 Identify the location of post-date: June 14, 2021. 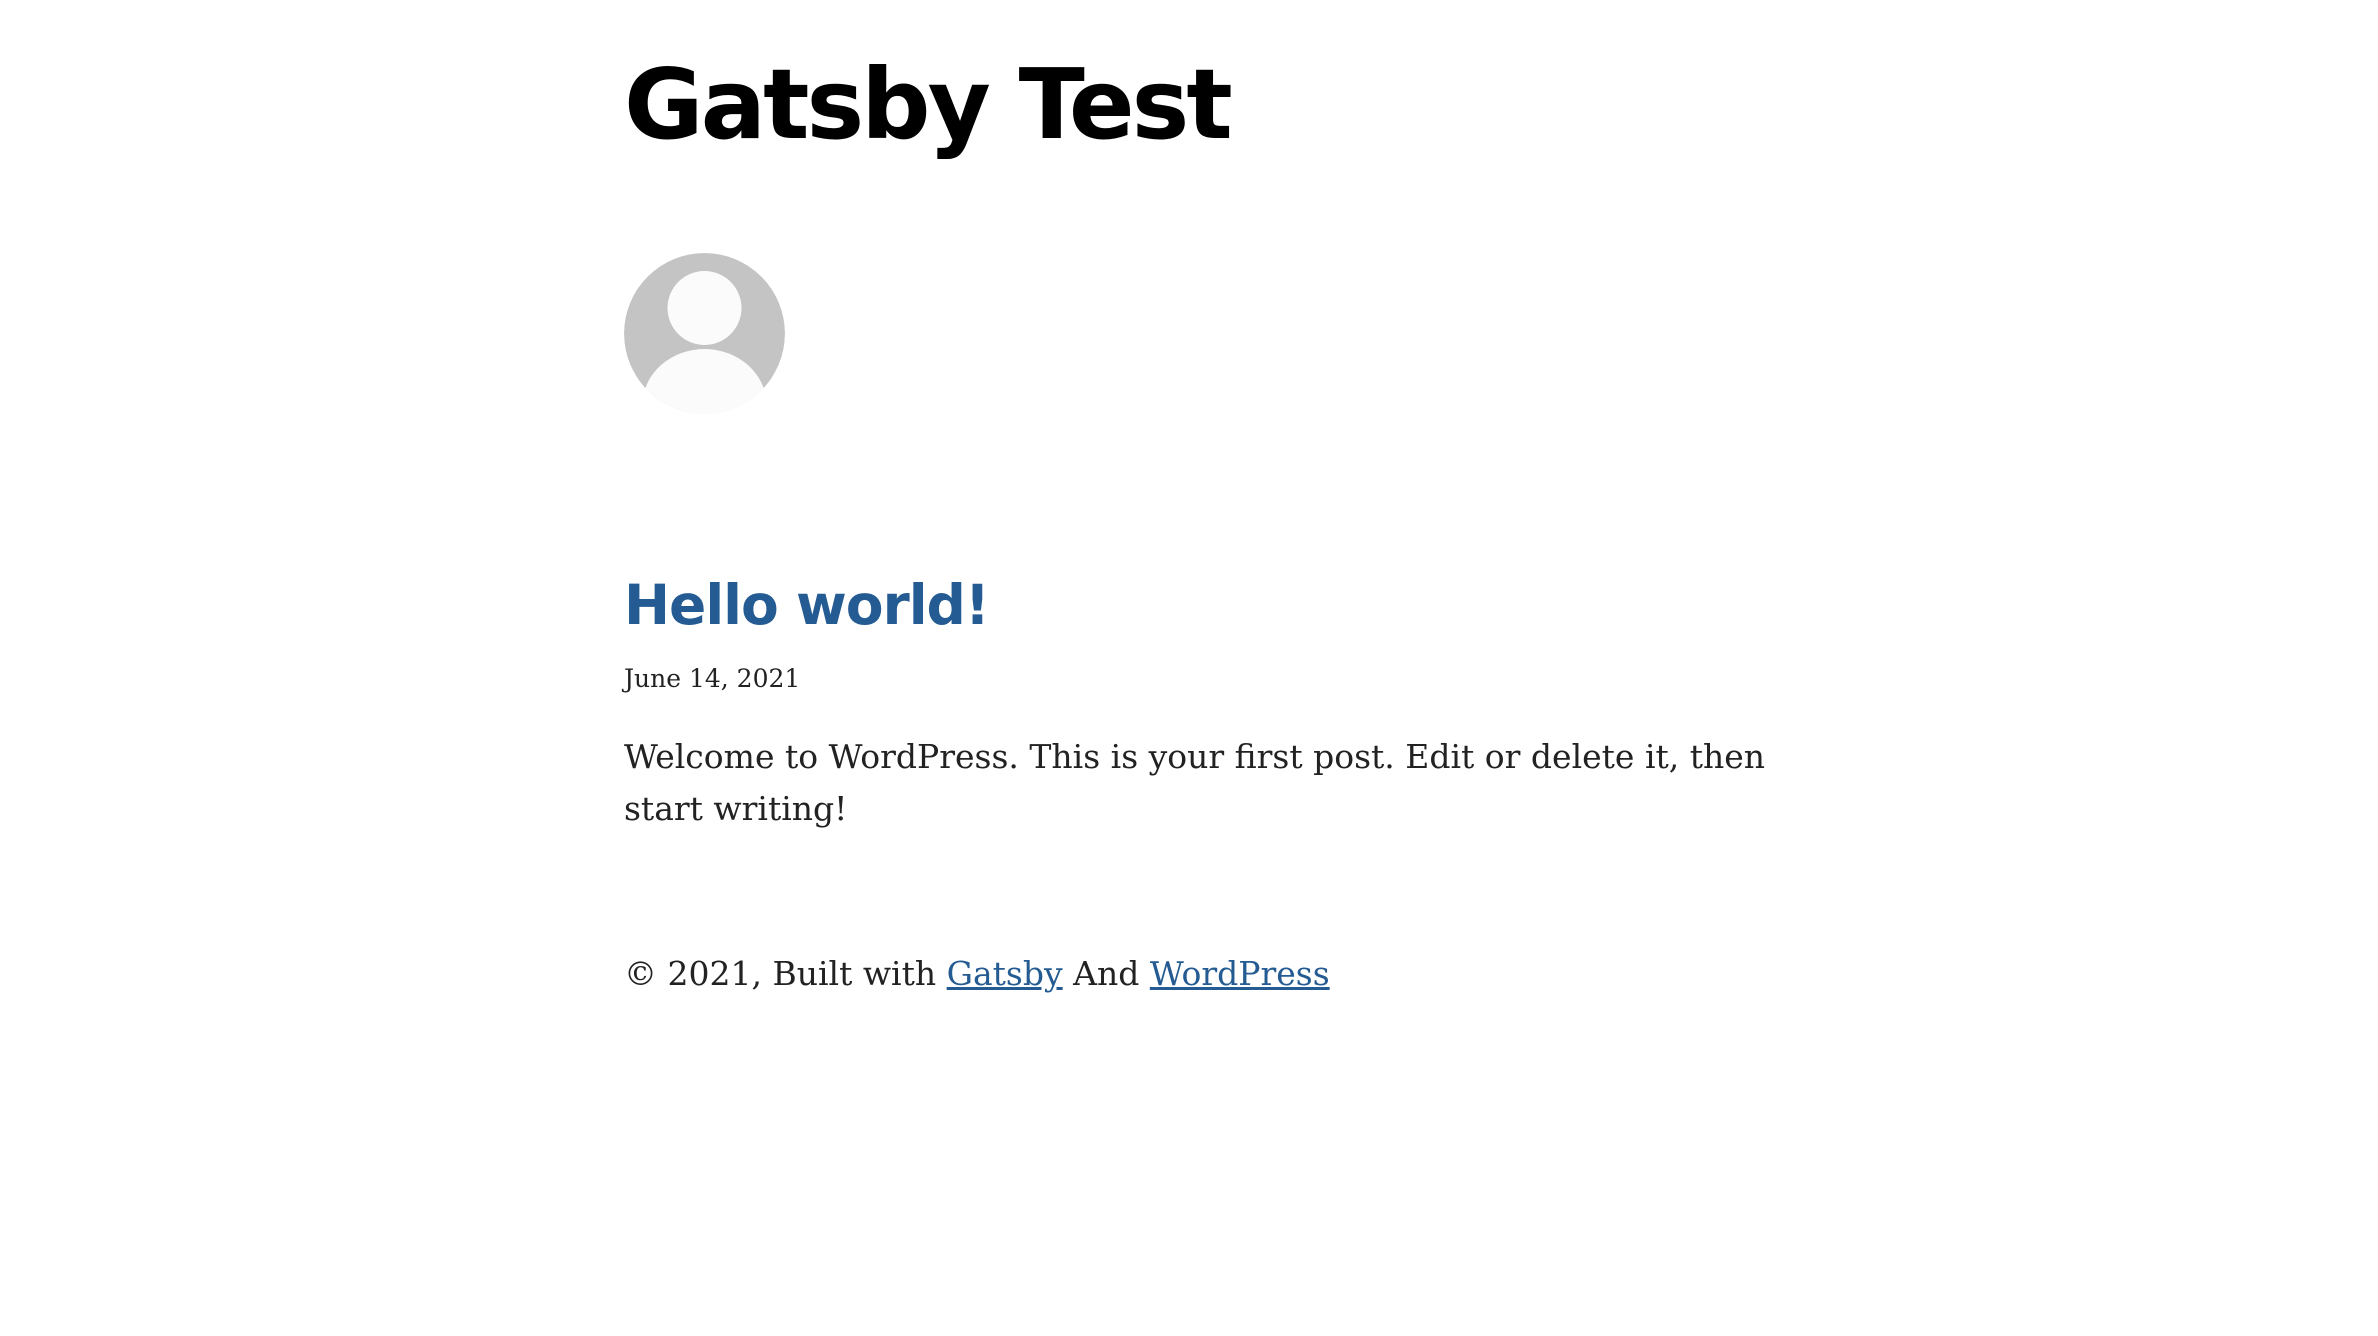
(712, 678).